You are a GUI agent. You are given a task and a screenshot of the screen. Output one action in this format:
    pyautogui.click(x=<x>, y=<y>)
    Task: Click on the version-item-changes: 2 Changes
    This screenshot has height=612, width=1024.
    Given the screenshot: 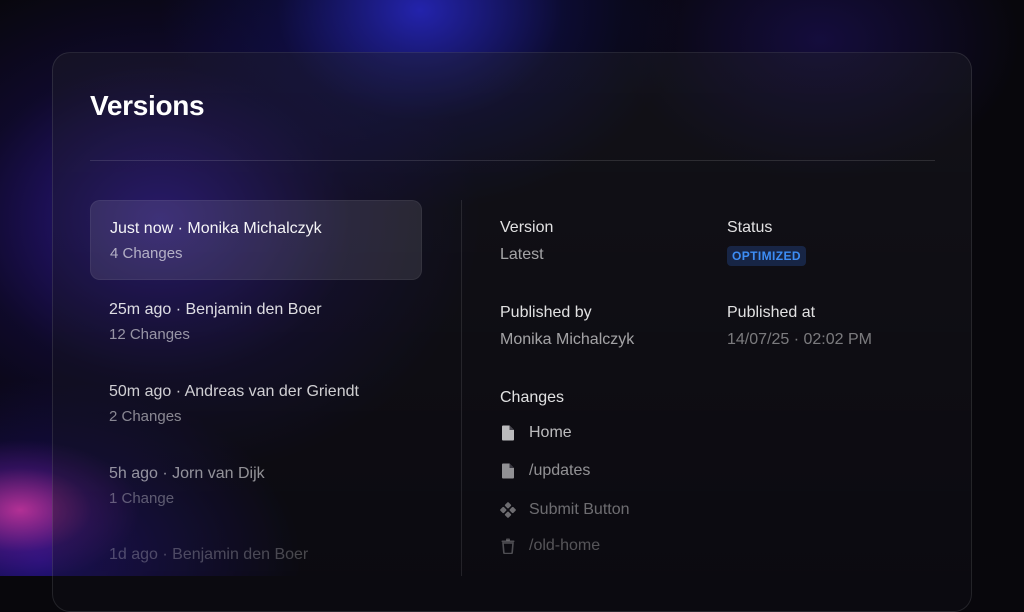 What is the action you would take?
    pyautogui.click(x=145, y=416)
    